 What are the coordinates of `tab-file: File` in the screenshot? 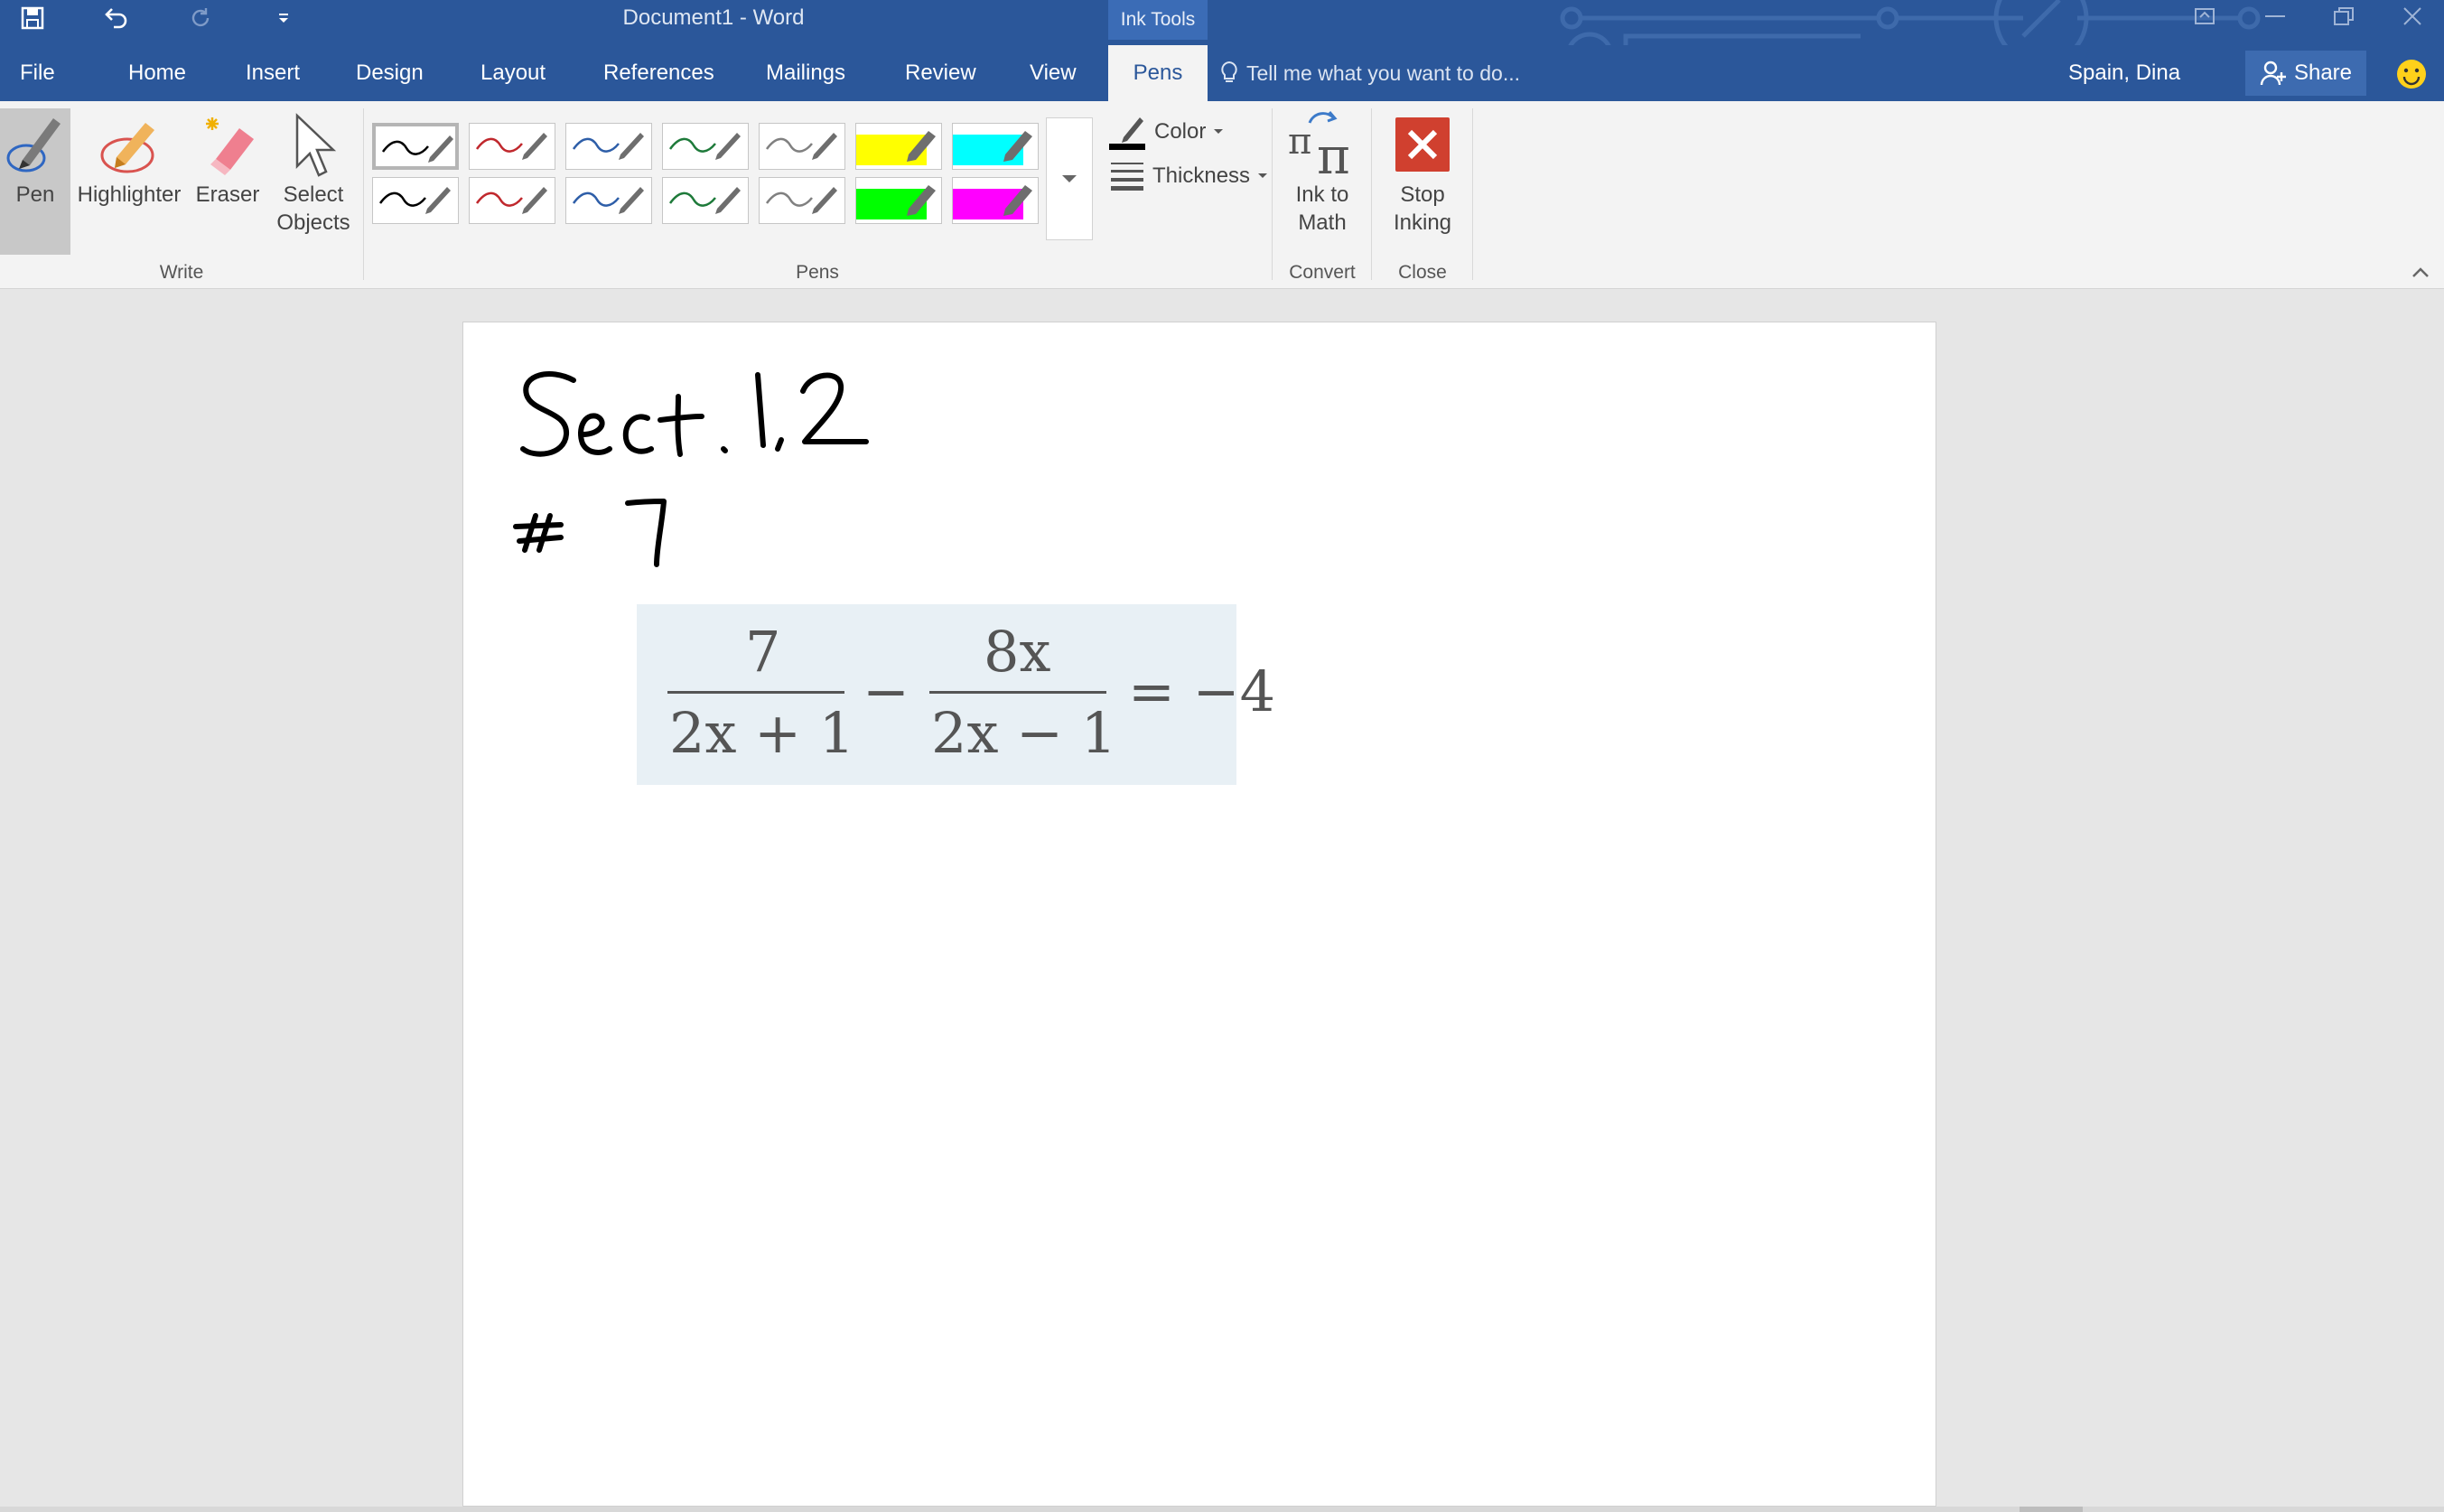 It's located at (37, 73).